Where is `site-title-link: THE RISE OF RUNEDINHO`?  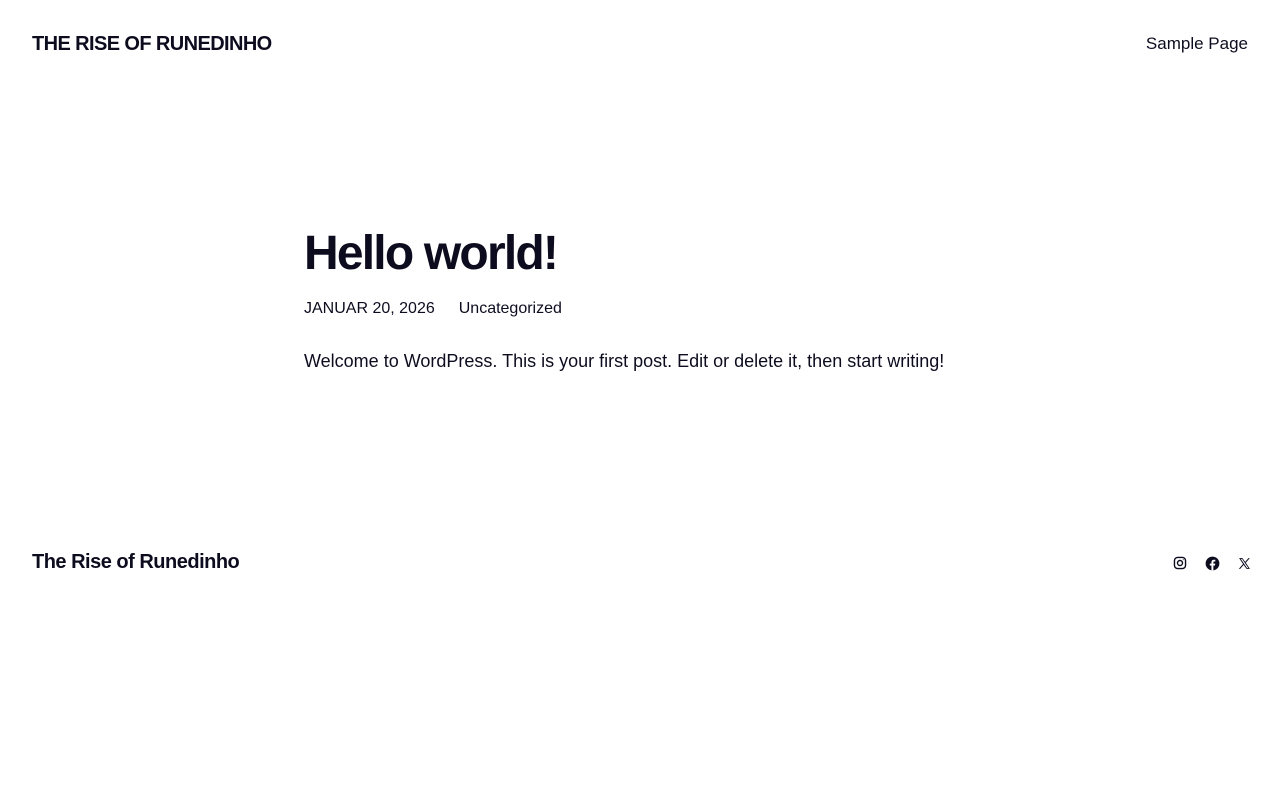
site-title-link: THE RISE OF RUNEDINHO is located at coordinates (152, 44).